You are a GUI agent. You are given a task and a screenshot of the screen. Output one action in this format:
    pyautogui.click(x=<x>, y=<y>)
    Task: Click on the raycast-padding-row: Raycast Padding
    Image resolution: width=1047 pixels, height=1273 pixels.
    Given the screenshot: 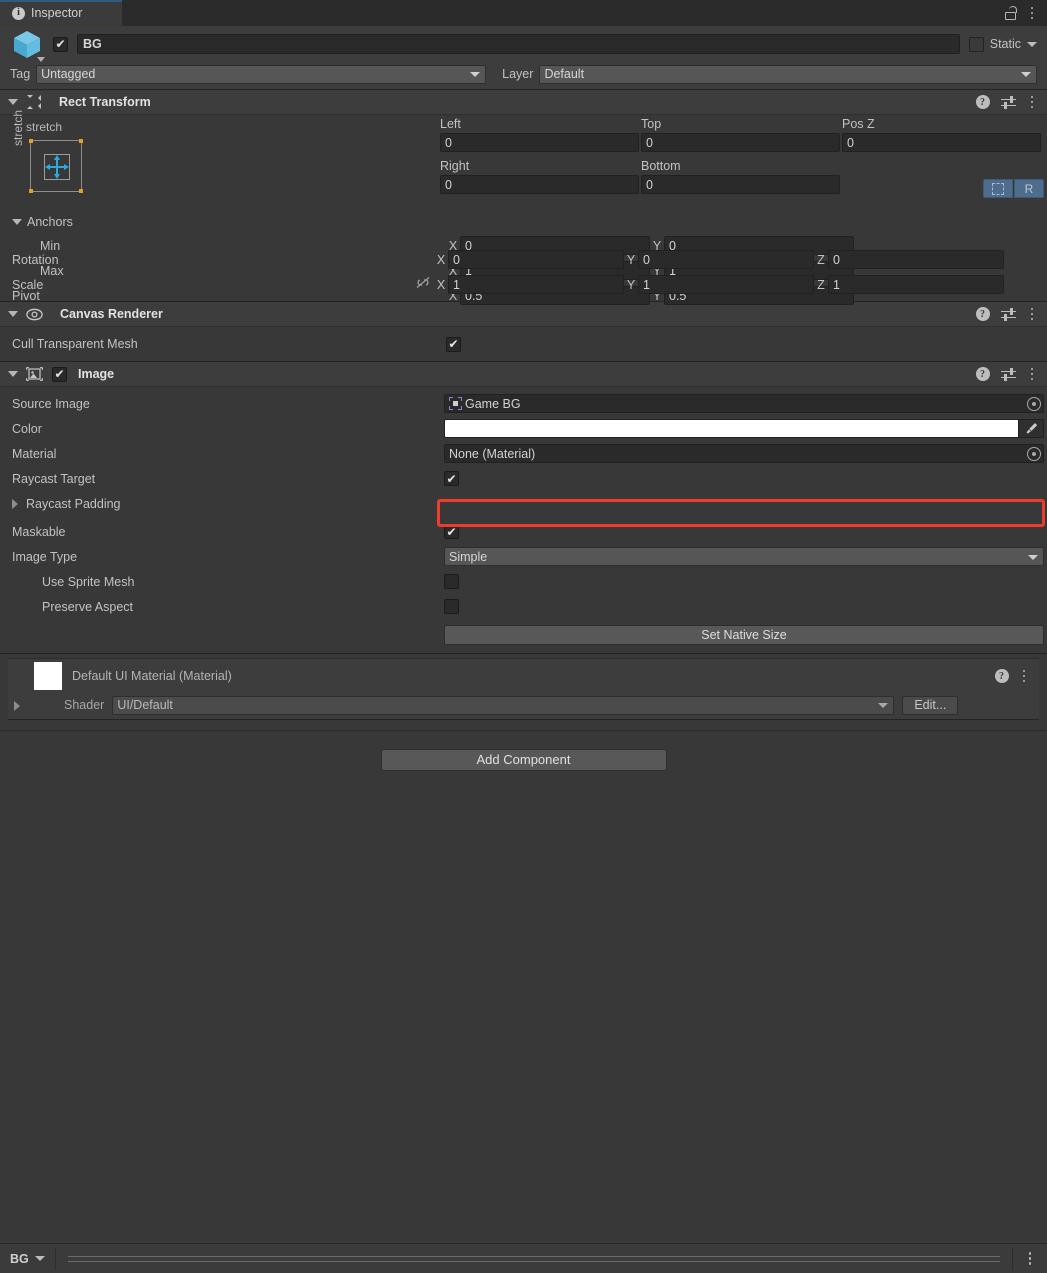 What is the action you would take?
    pyautogui.click(x=523, y=503)
    